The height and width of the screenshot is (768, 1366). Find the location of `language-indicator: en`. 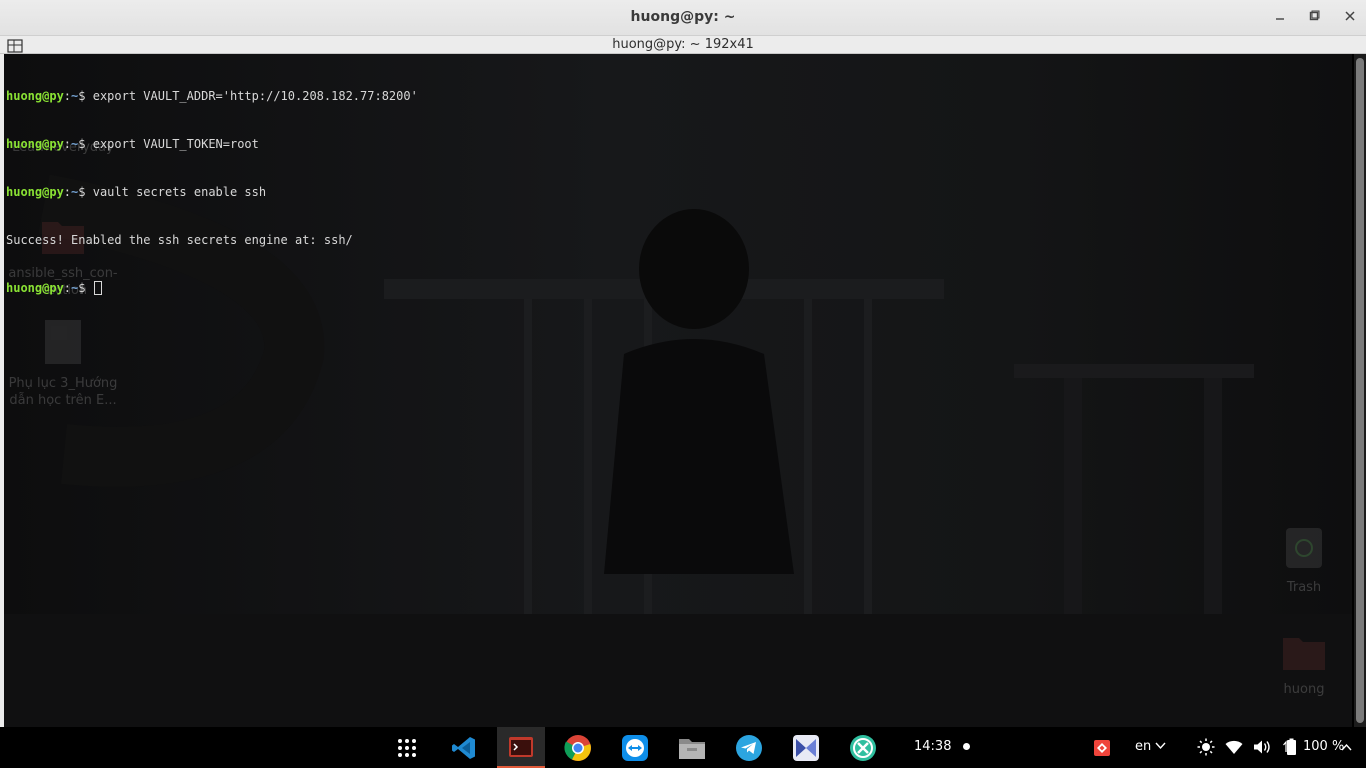

language-indicator: en is located at coordinates (1150, 746).